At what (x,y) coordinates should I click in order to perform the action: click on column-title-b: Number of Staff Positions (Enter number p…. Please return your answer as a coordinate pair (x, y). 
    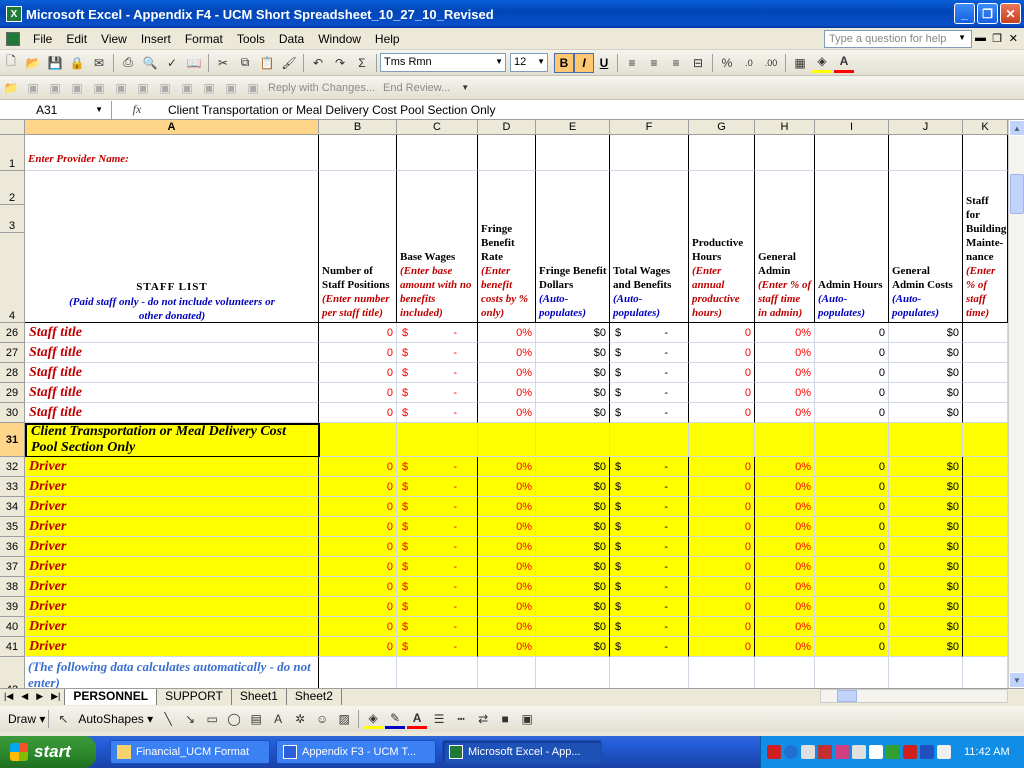
    Looking at the image, I should click on (358, 247).